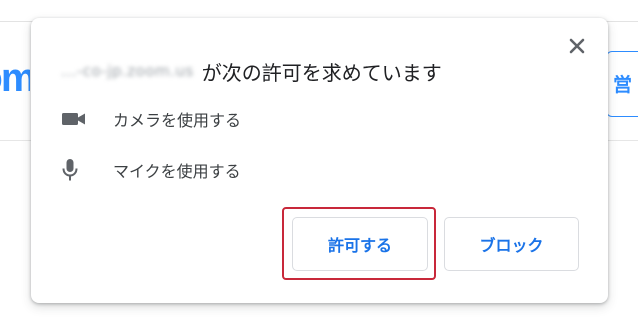  What do you see at coordinates (177, 171) in the screenshot?
I see `permission-label-microphone: マイクを使用する` at bounding box center [177, 171].